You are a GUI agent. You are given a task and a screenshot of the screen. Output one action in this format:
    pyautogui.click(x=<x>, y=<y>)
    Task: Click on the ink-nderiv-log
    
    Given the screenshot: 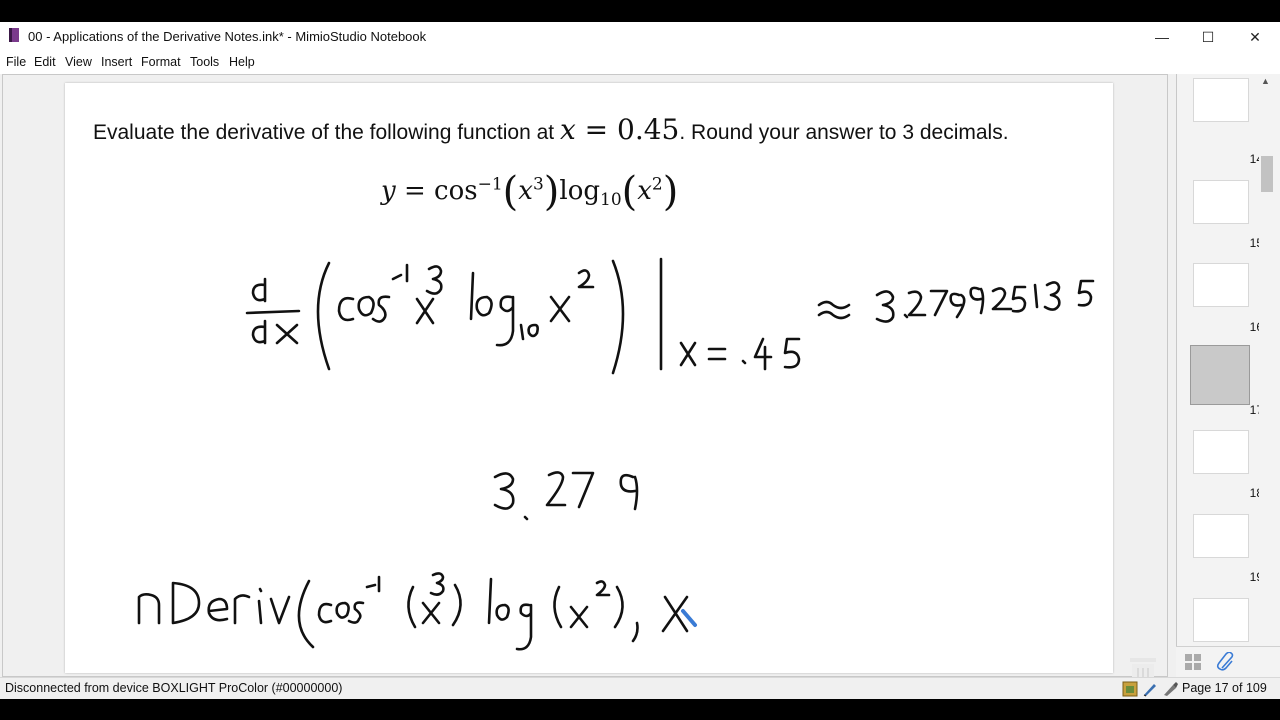 What is the action you would take?
    pyautogui.click(x=510, y=614)
    